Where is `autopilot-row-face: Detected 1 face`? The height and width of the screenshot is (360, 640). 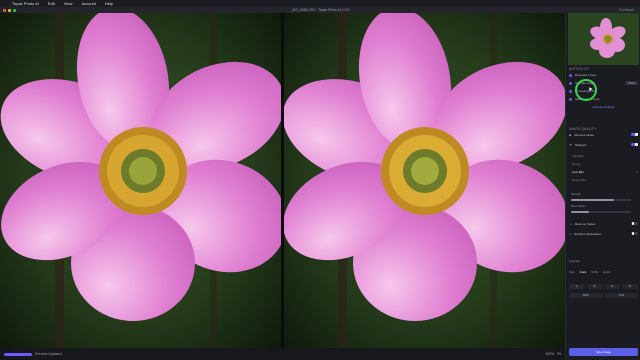 autopilot-row-face: Detected 1 face is located at coordinates (603, 75).